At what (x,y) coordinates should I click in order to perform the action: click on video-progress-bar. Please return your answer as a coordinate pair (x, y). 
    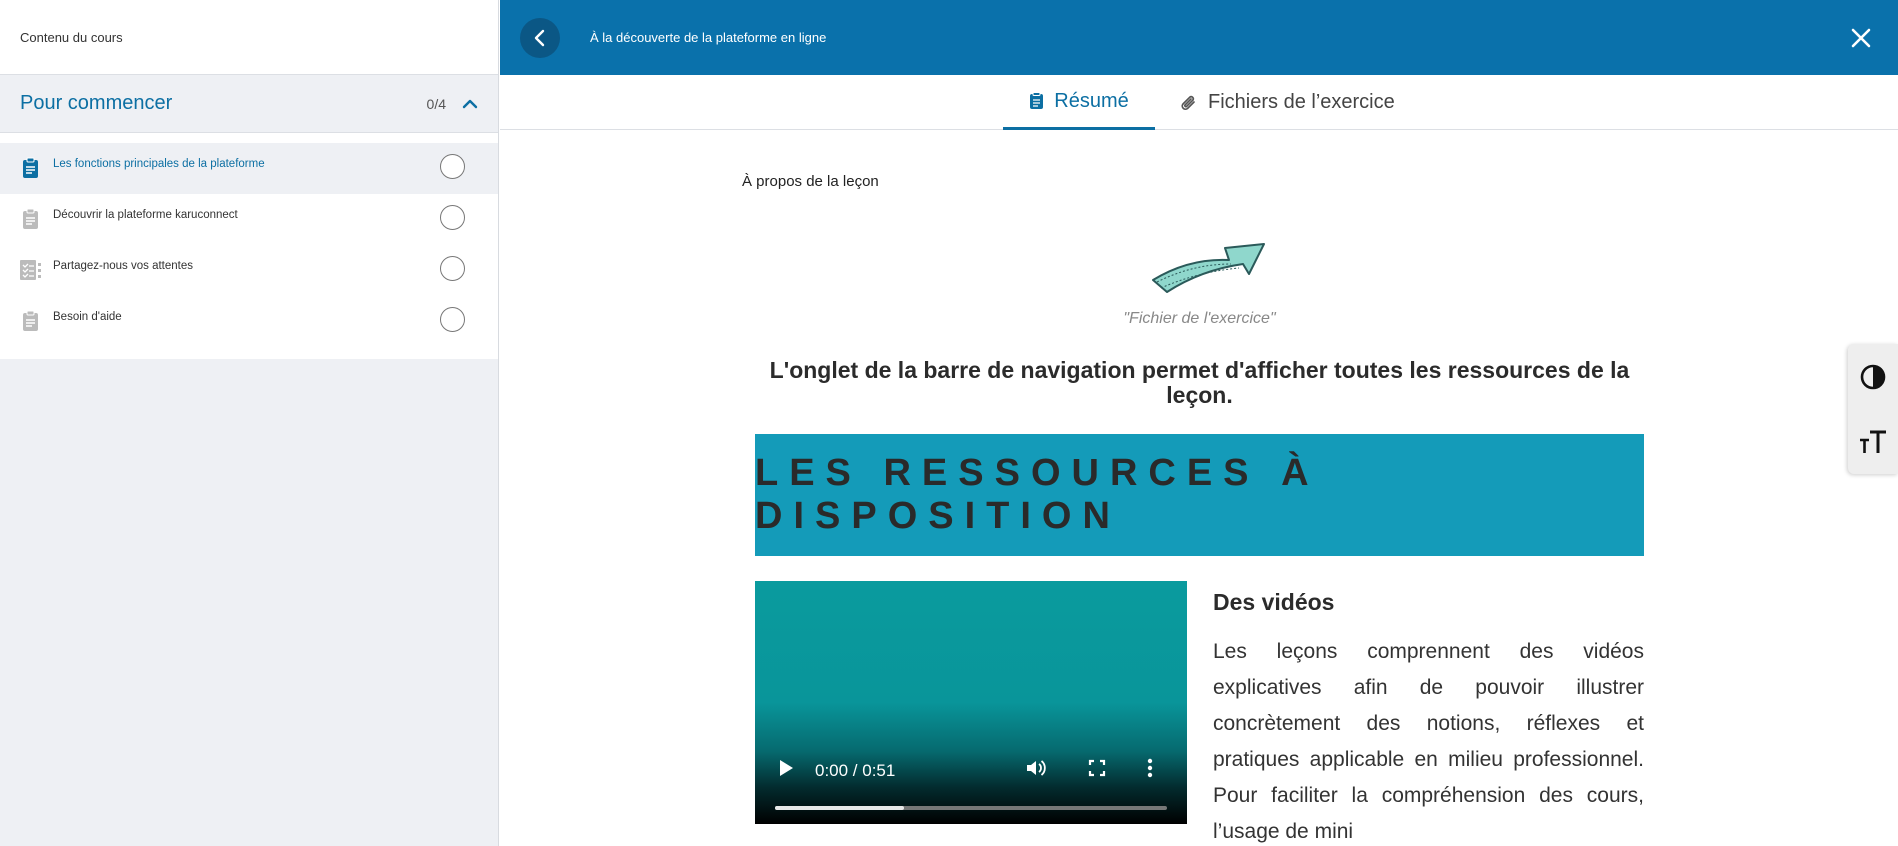
    Looking at the image, I should click on (971, 808).